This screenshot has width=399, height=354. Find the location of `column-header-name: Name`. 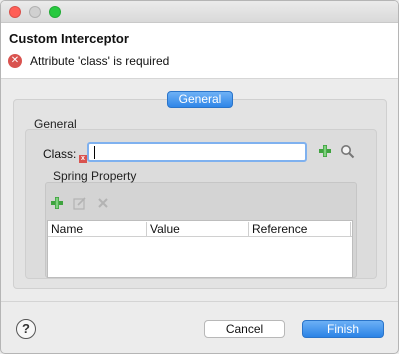

column-header-name: Name is located at coordinates (67, 229).